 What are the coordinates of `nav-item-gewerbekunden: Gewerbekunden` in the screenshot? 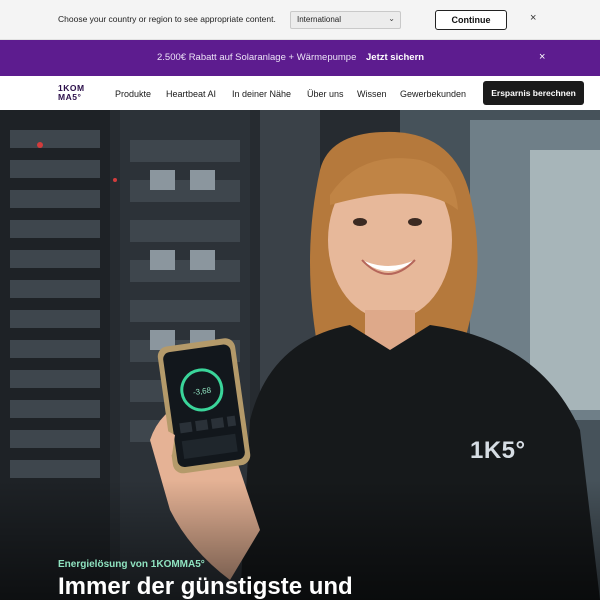 It's located at (433, 94).